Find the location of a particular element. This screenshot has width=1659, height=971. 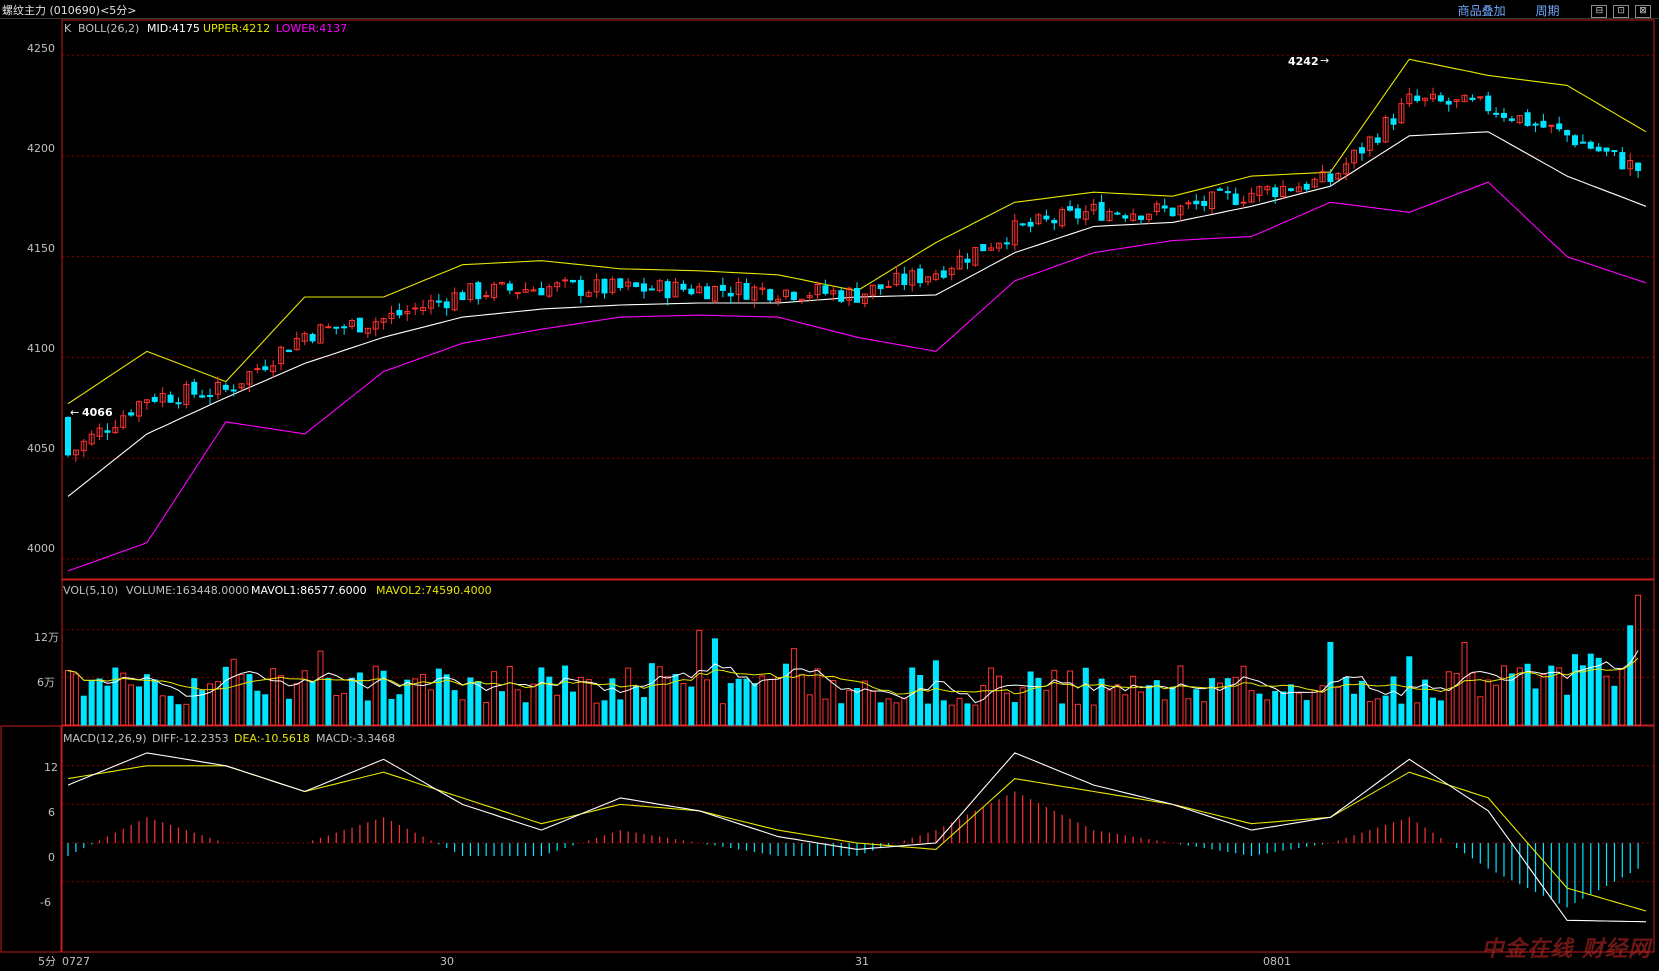

macd-tick-6: 6 is located at coordinates (51, 812).